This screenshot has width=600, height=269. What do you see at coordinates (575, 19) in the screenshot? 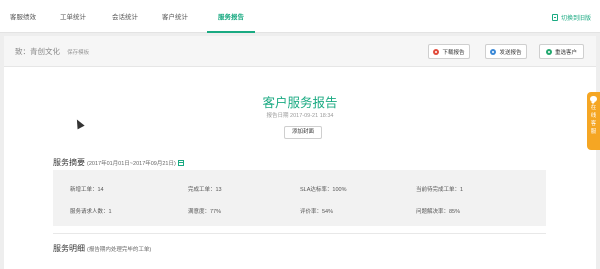
I see `switch-old-version-label: 切换到旧版` at bounding box center [575, 19].